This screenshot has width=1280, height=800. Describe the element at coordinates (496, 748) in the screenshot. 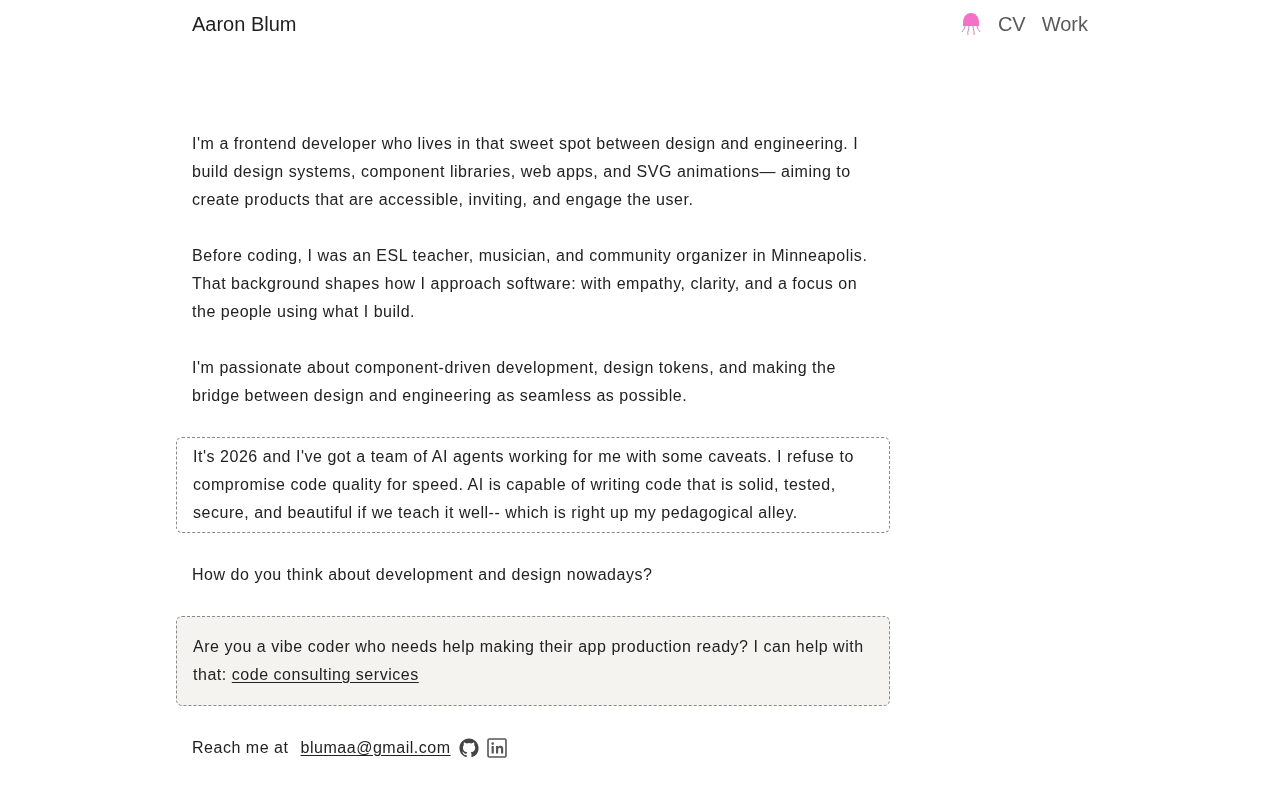

I see `linkedin-icon` at that location.